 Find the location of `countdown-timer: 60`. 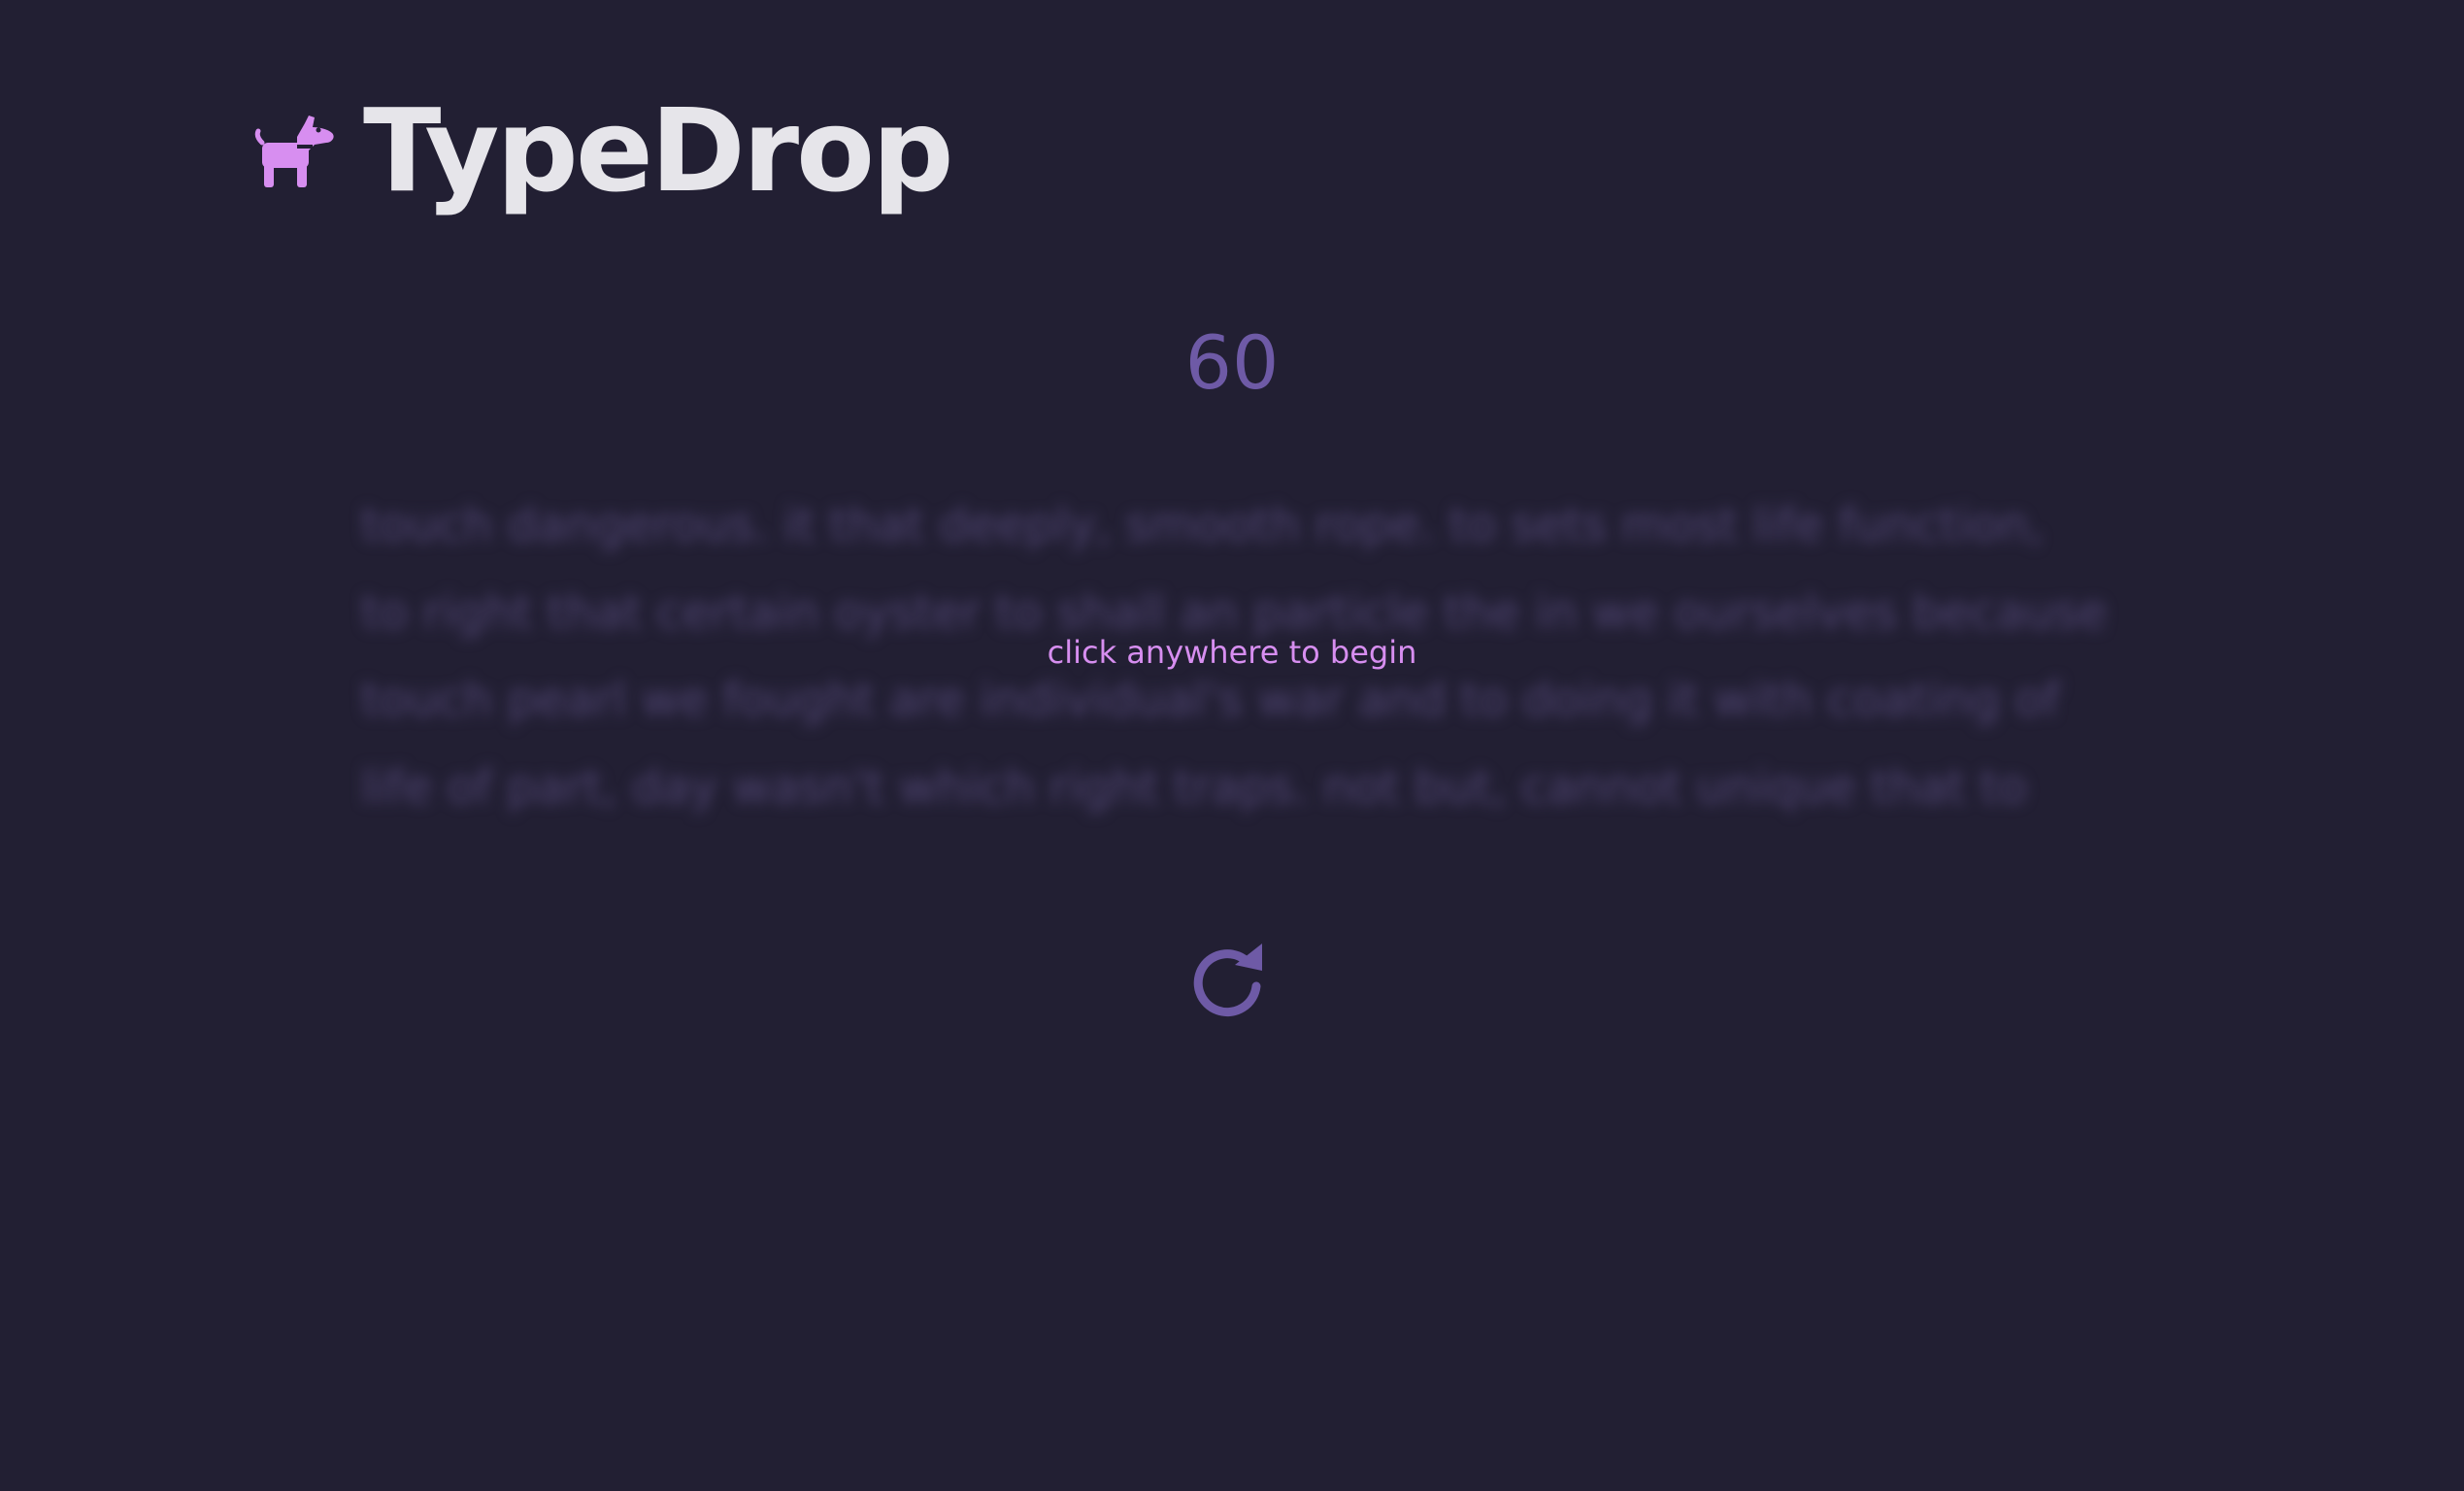

countdown-timer: 60 is located at coordinates (1232, 363).